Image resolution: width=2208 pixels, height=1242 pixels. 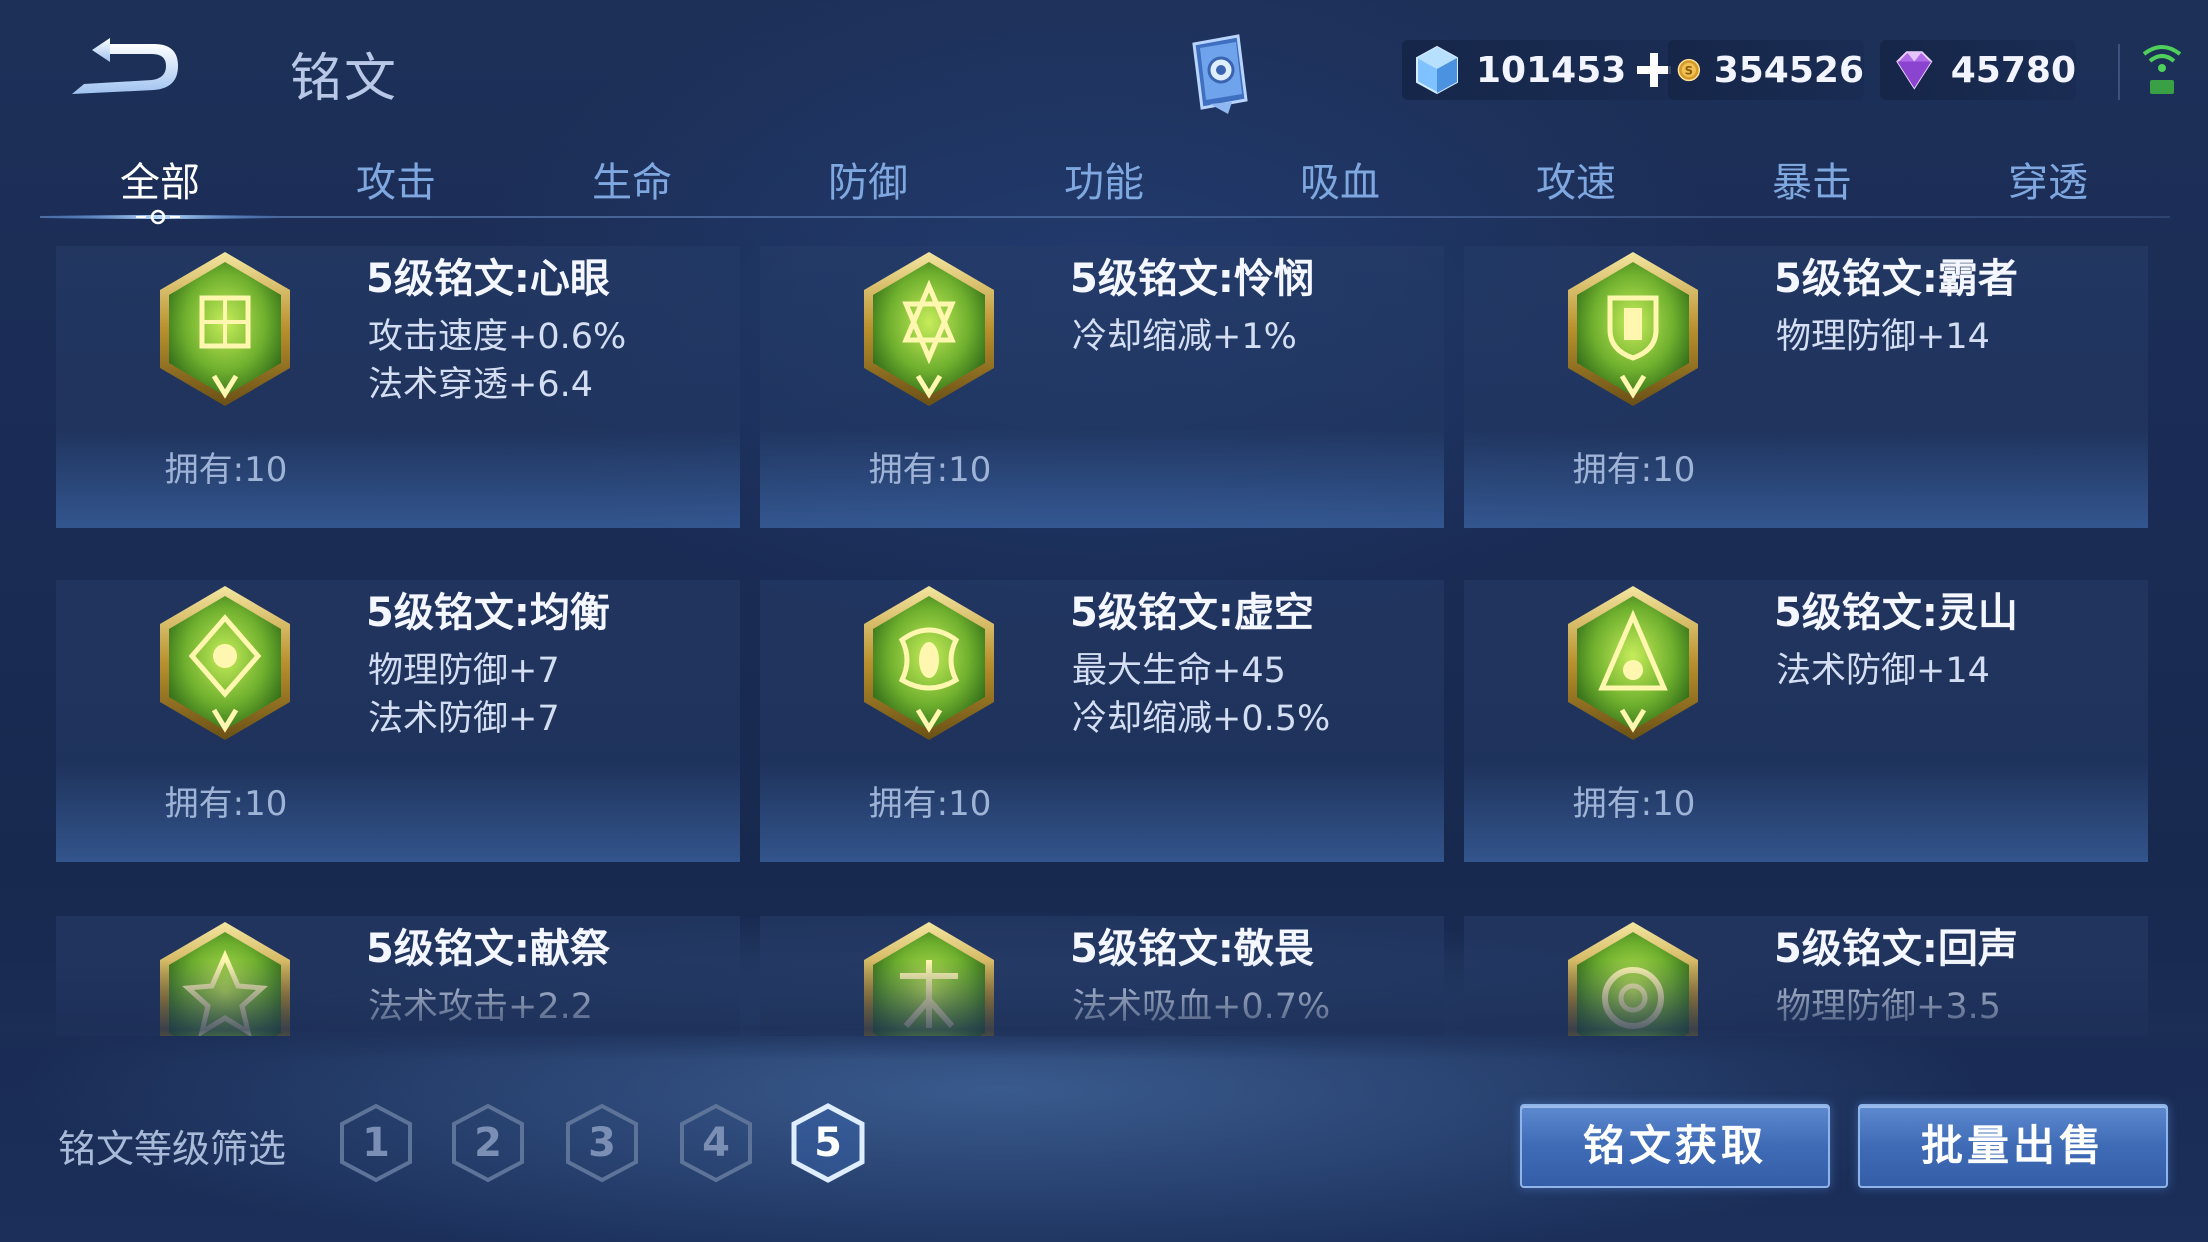 What do you see at coordinates (1888, 1007) in the screenshot?
I see `rune-stat: 物理防御+3.5` at bounding box center [1888, 1007].